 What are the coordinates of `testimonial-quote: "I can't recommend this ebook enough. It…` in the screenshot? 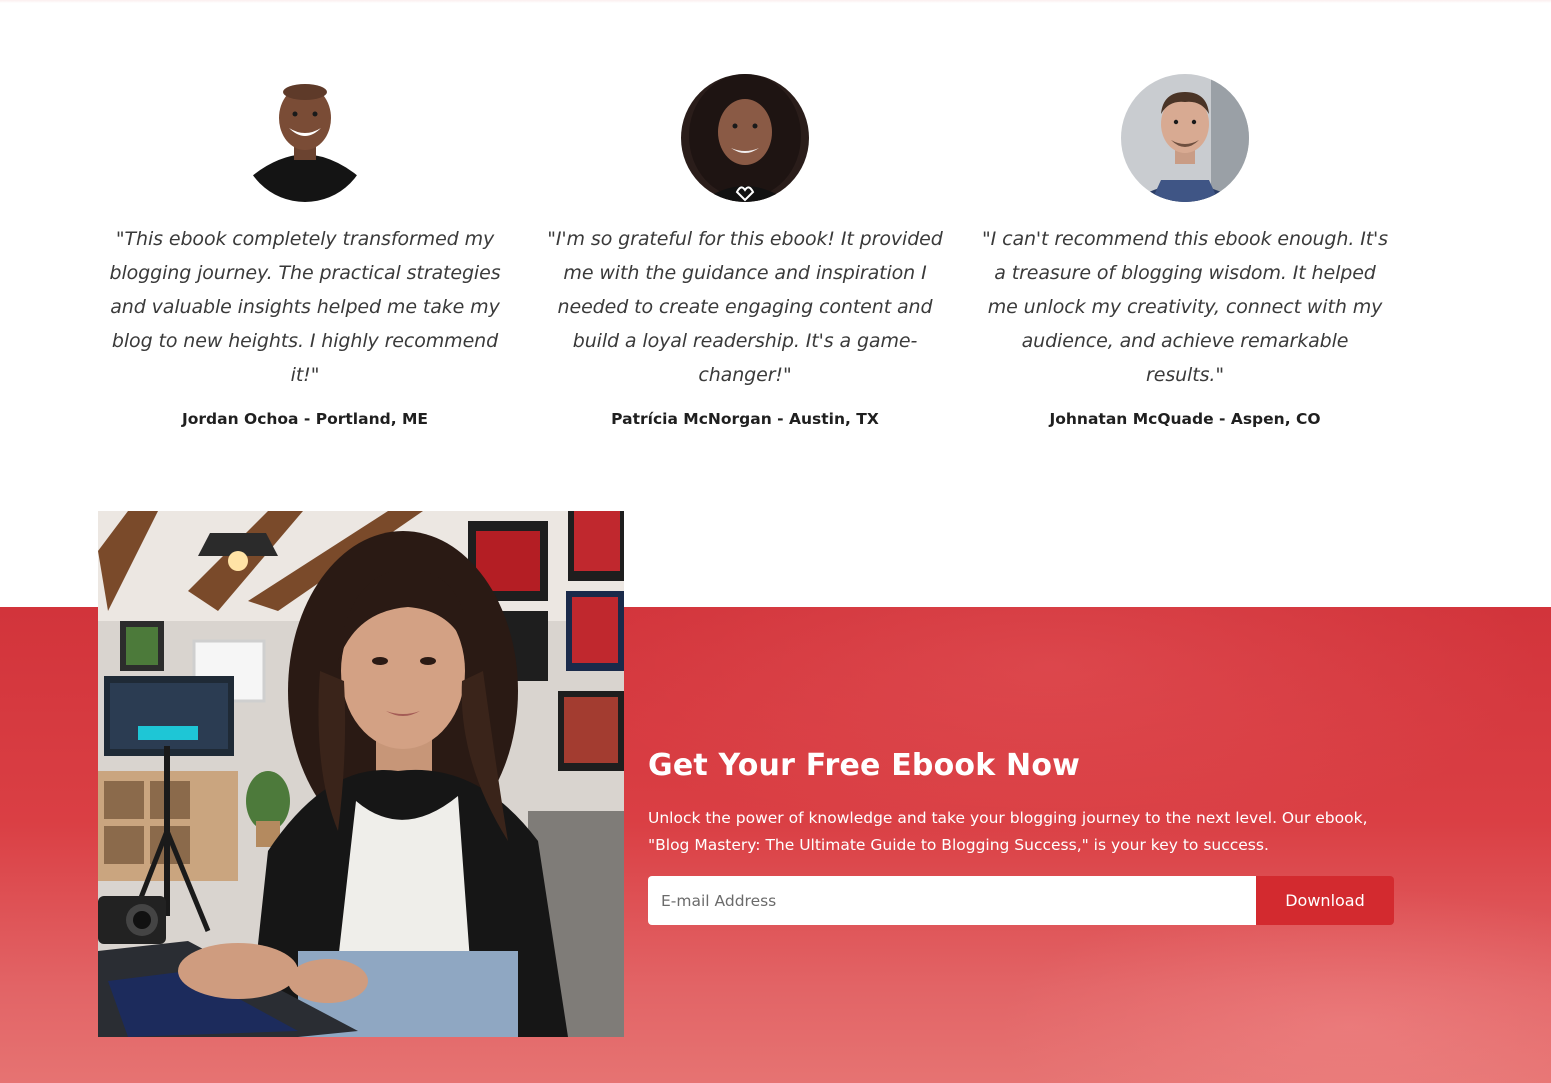 It's located at (1185, 307).